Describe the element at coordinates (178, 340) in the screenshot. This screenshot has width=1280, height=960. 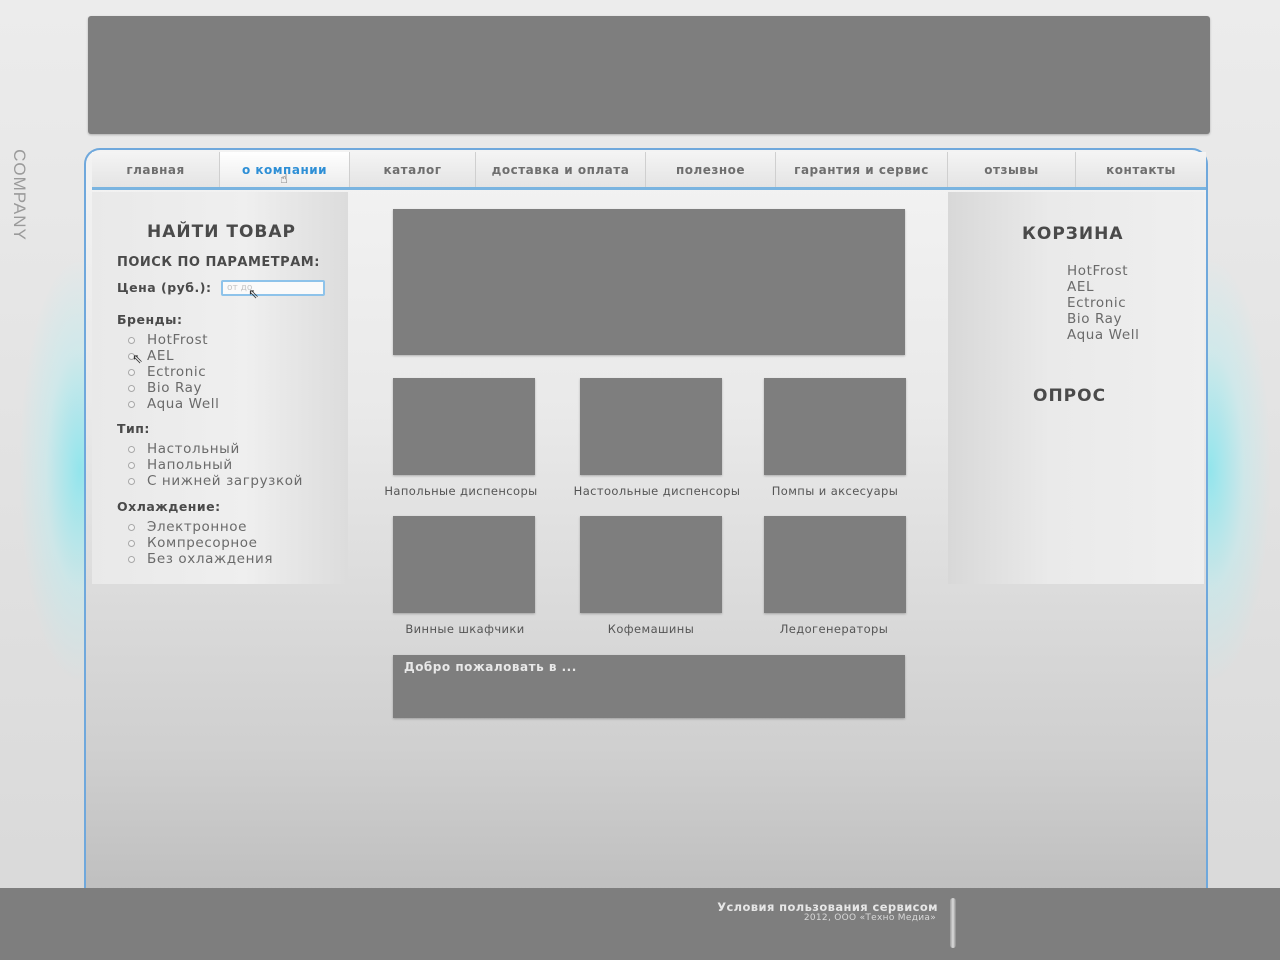
I see `filter-option-label: HotFrost` at that location.